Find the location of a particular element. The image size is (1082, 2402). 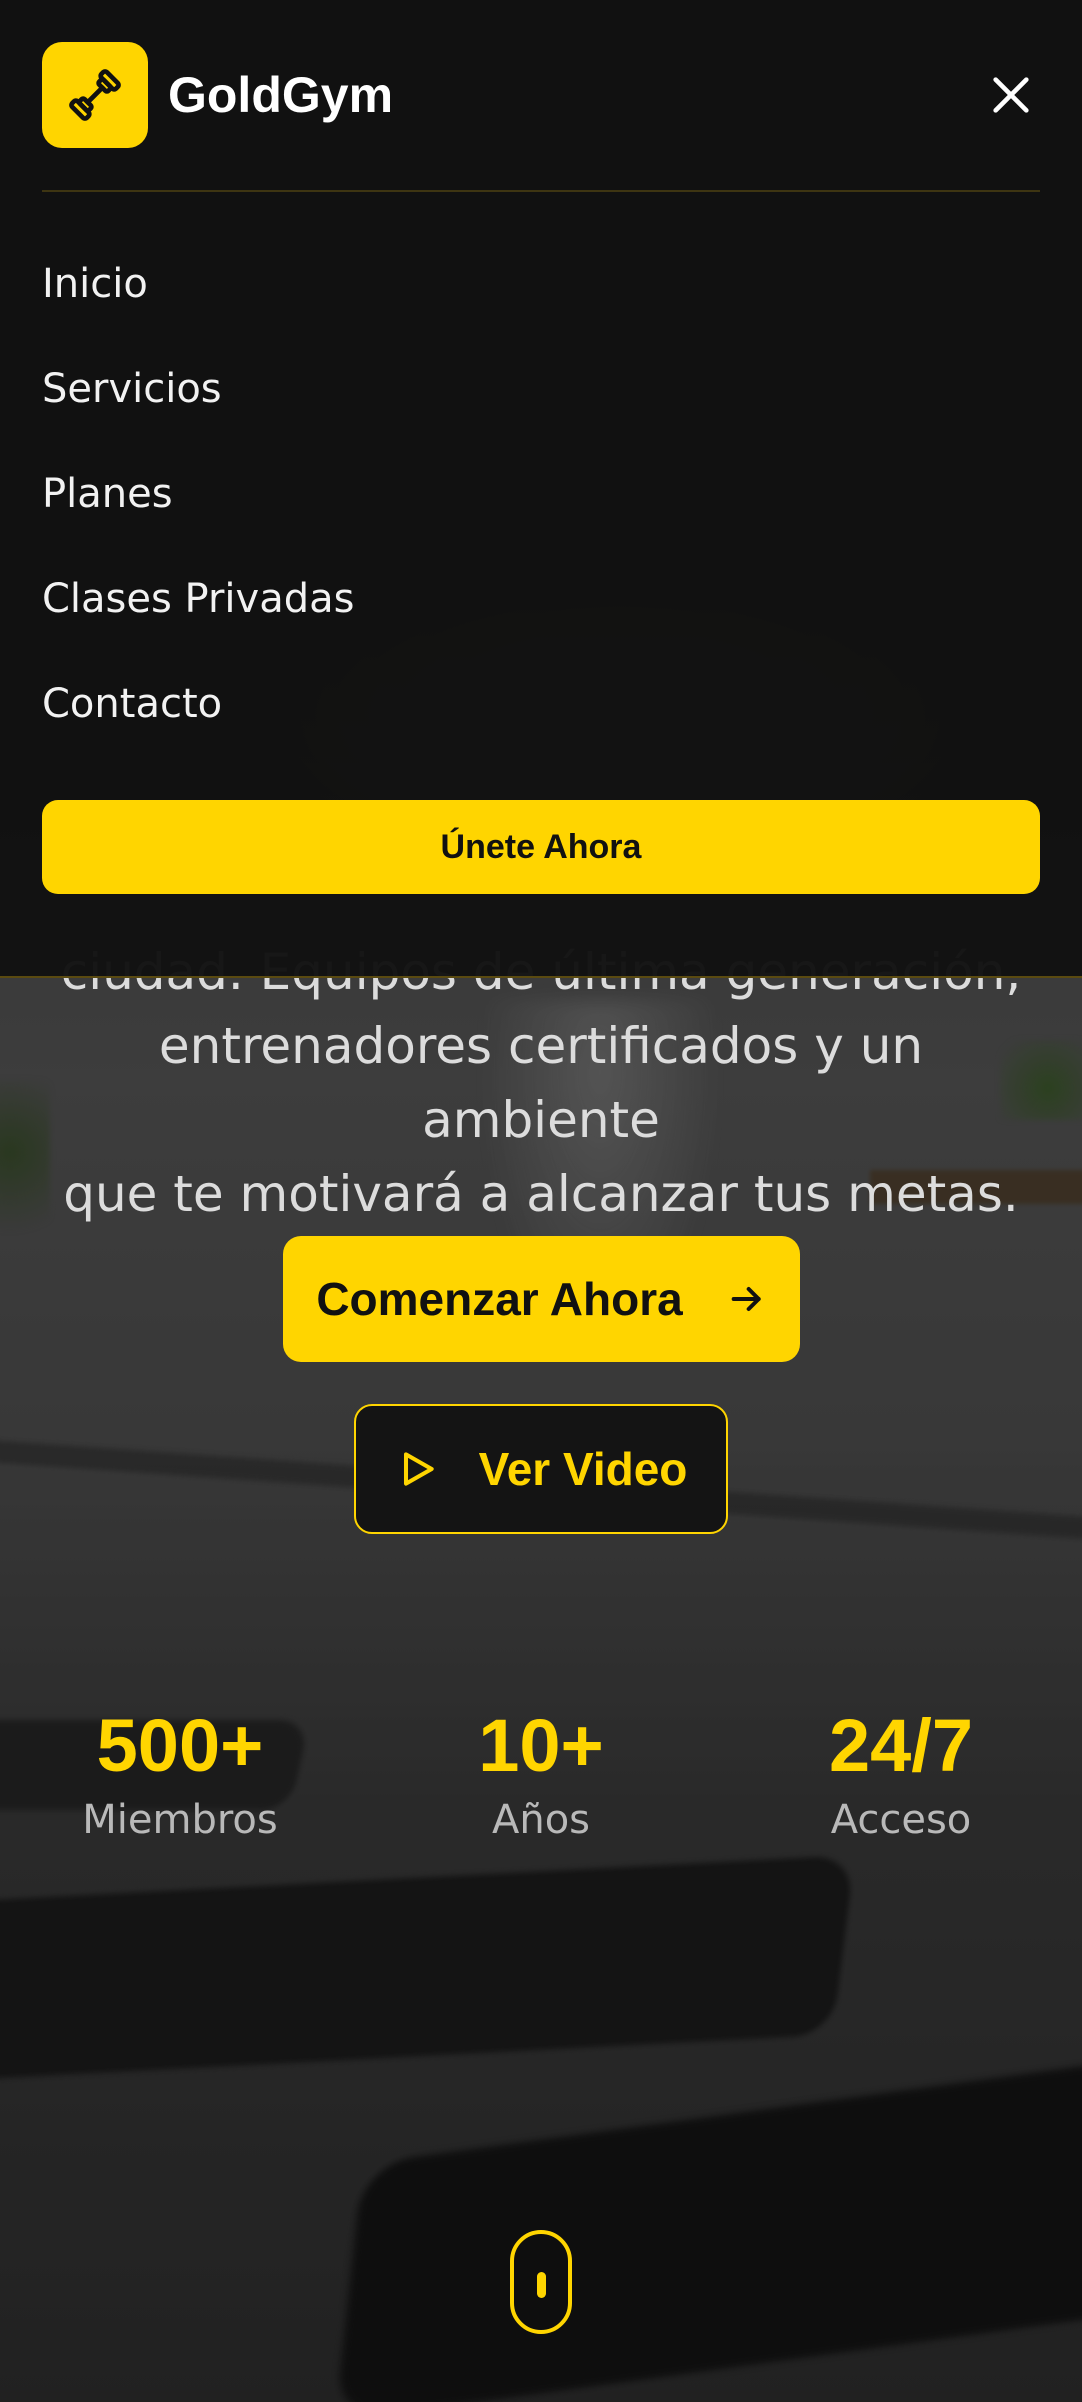

close-icon is located at coordinates (1011, 95).